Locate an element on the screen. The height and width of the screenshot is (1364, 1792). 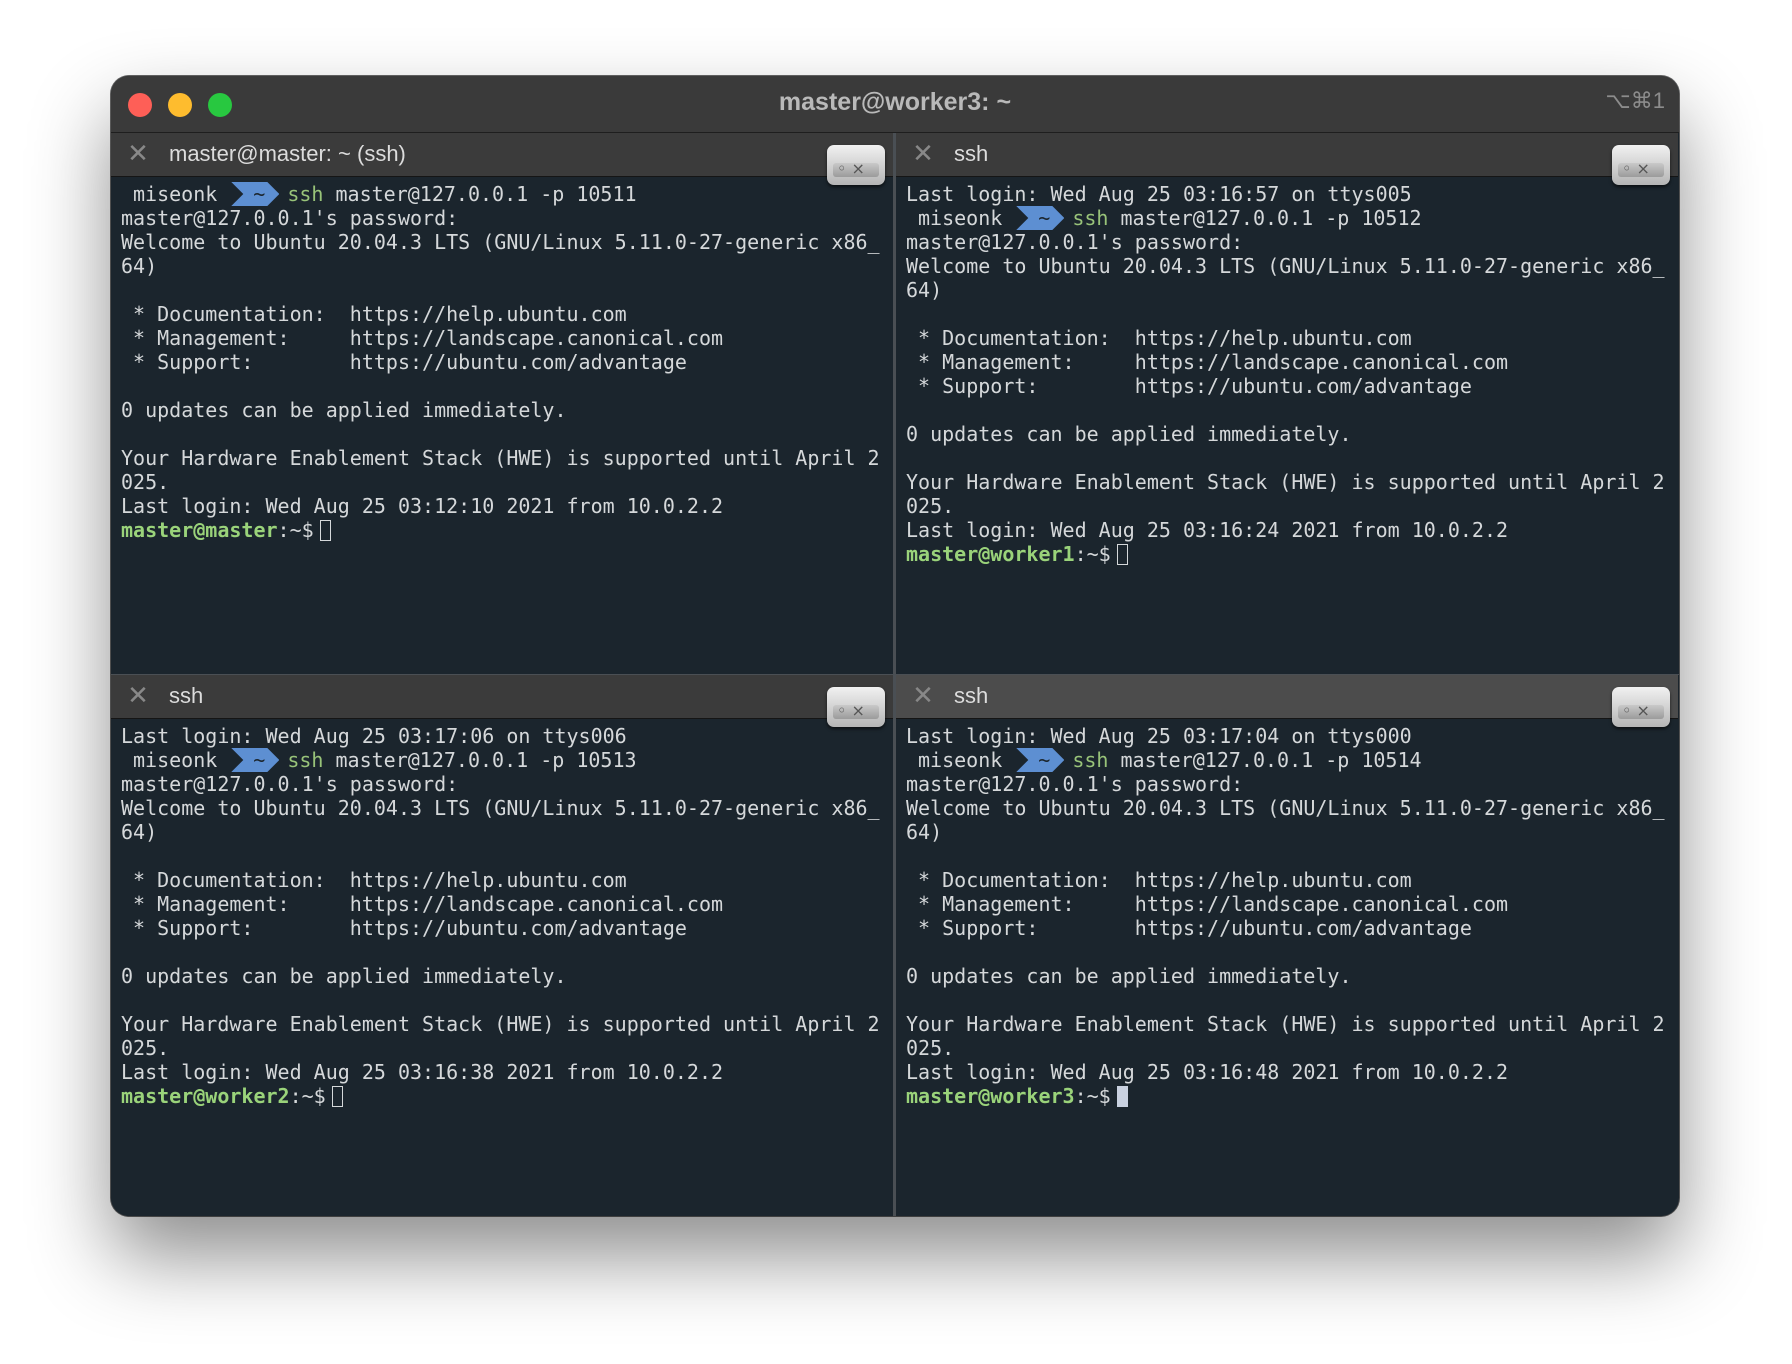
terminal-line: master@master:~$ is located at coordinates (502, 530).